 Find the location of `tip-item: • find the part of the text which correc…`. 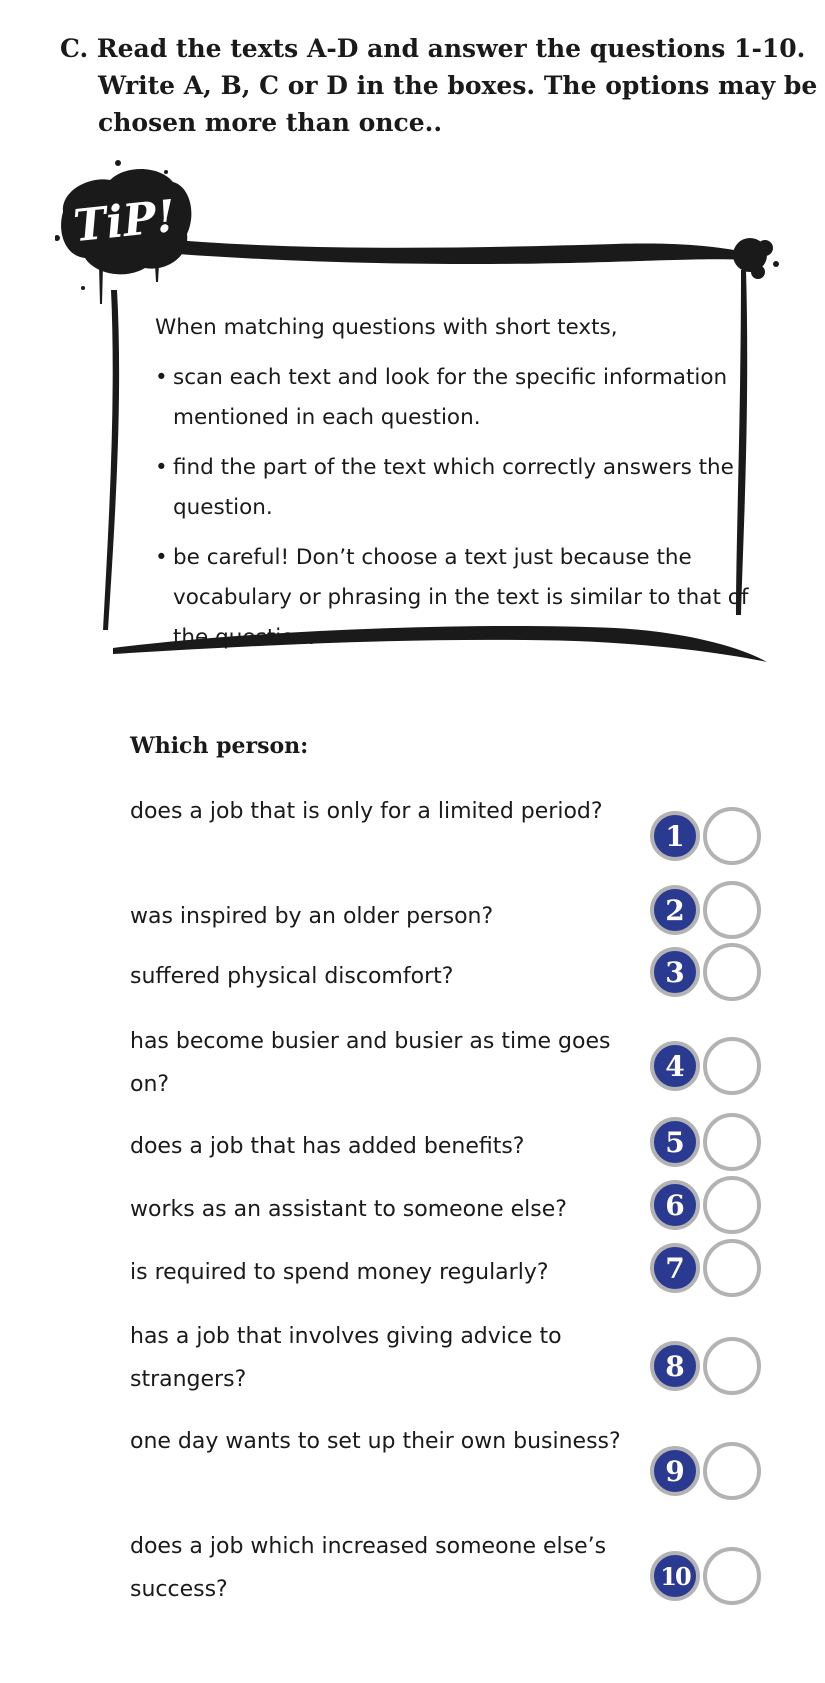

tip-item: • find the part of the text which correc… is located at coordinates (455, 488).